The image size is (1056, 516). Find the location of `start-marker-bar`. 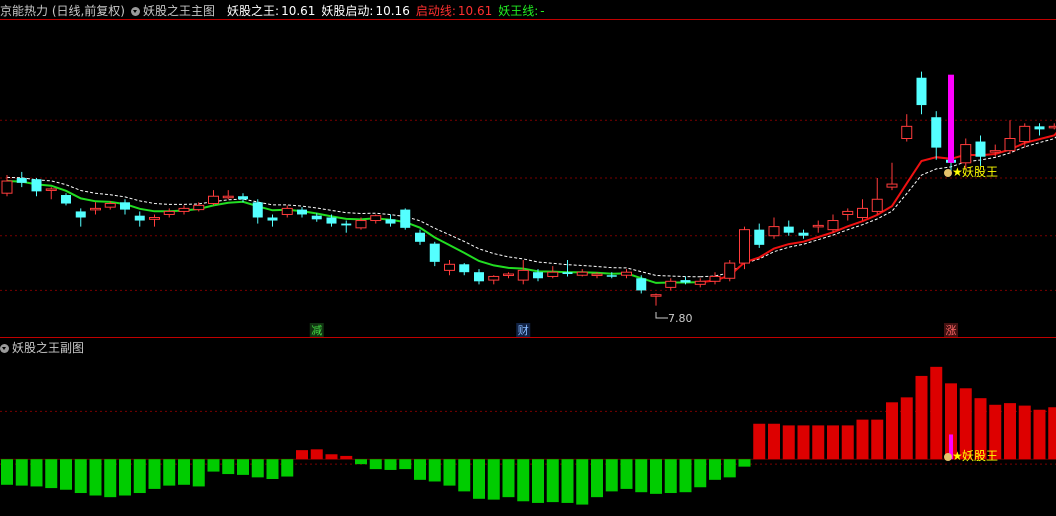

start-marker-bar is located at coordinates (951, 118).